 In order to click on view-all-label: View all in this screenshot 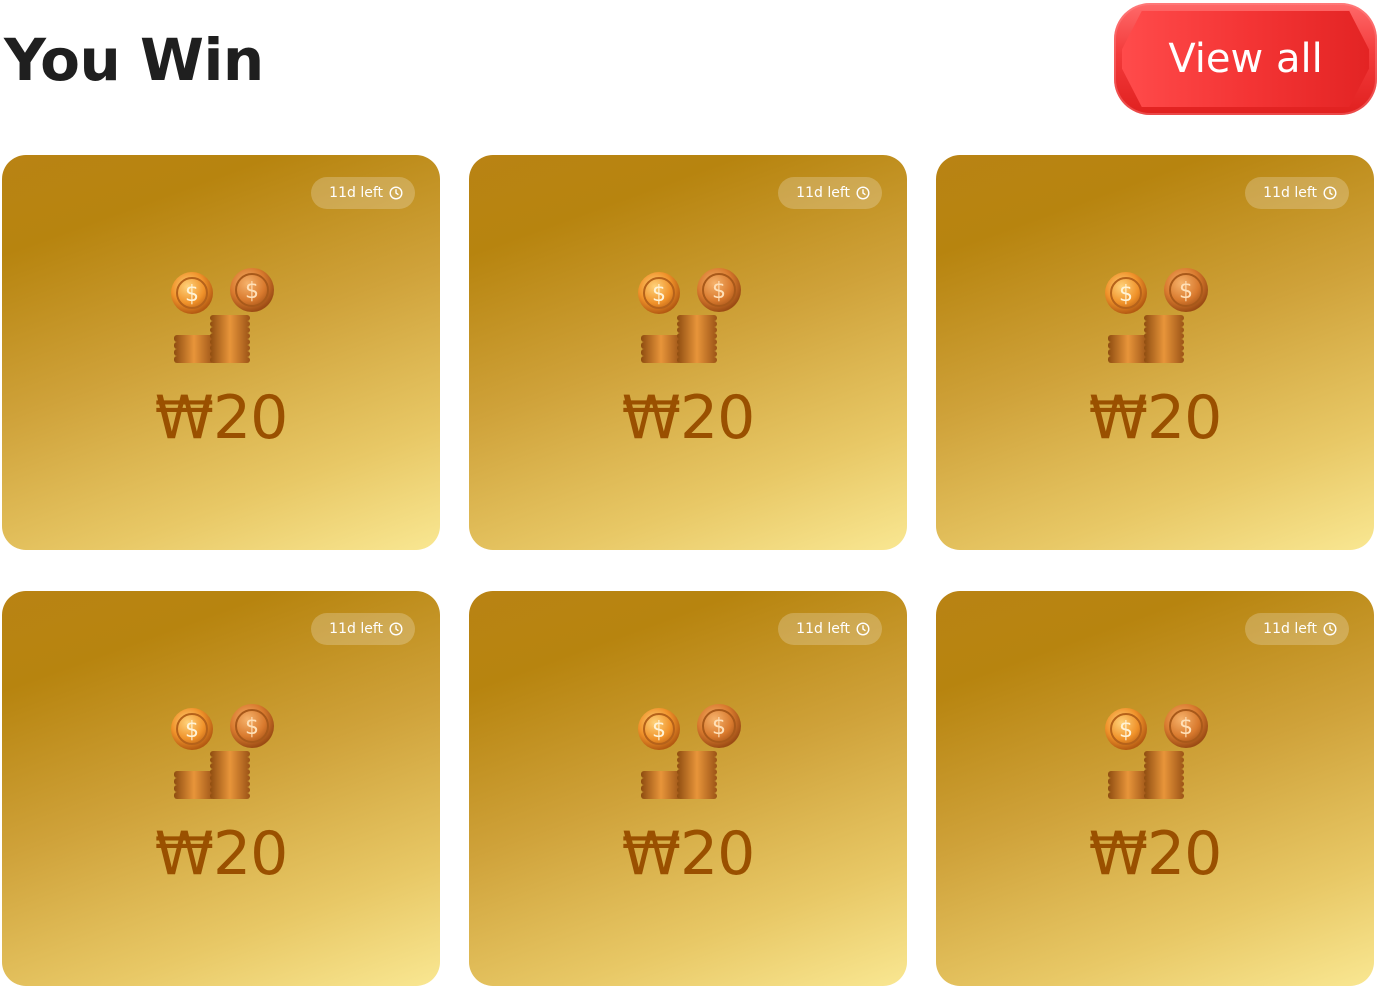, I will do `click(1245, 59)`.